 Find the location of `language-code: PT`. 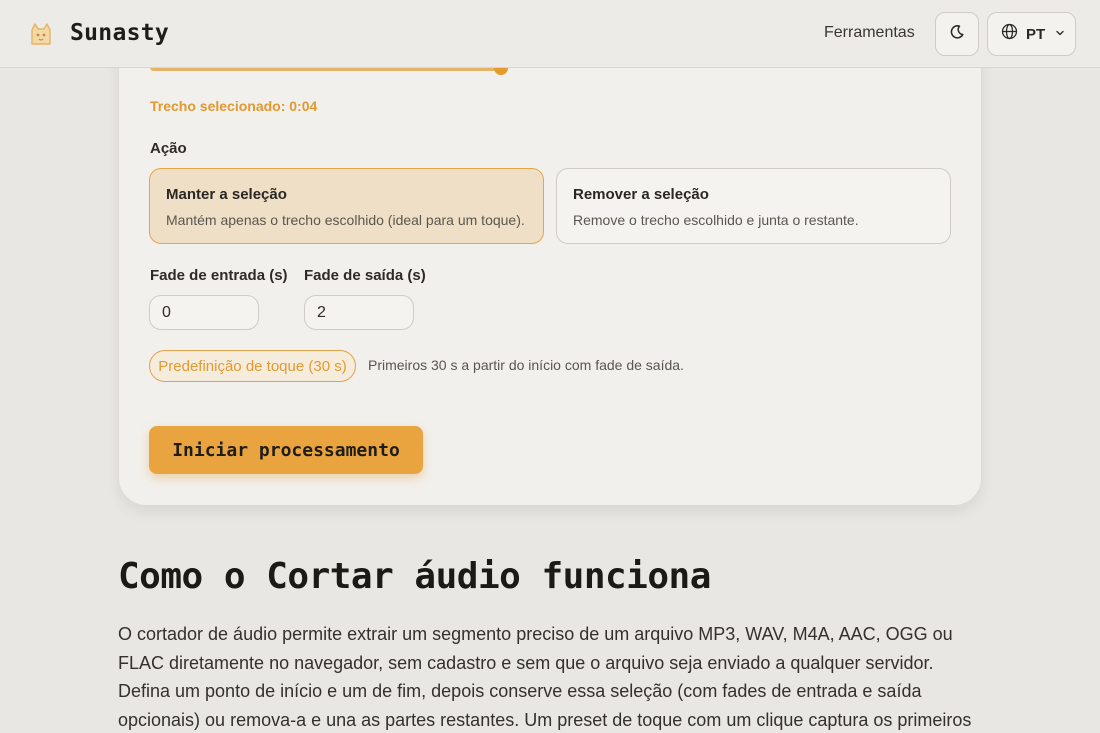

language-code: PT is located at coordinates (1036, 34).